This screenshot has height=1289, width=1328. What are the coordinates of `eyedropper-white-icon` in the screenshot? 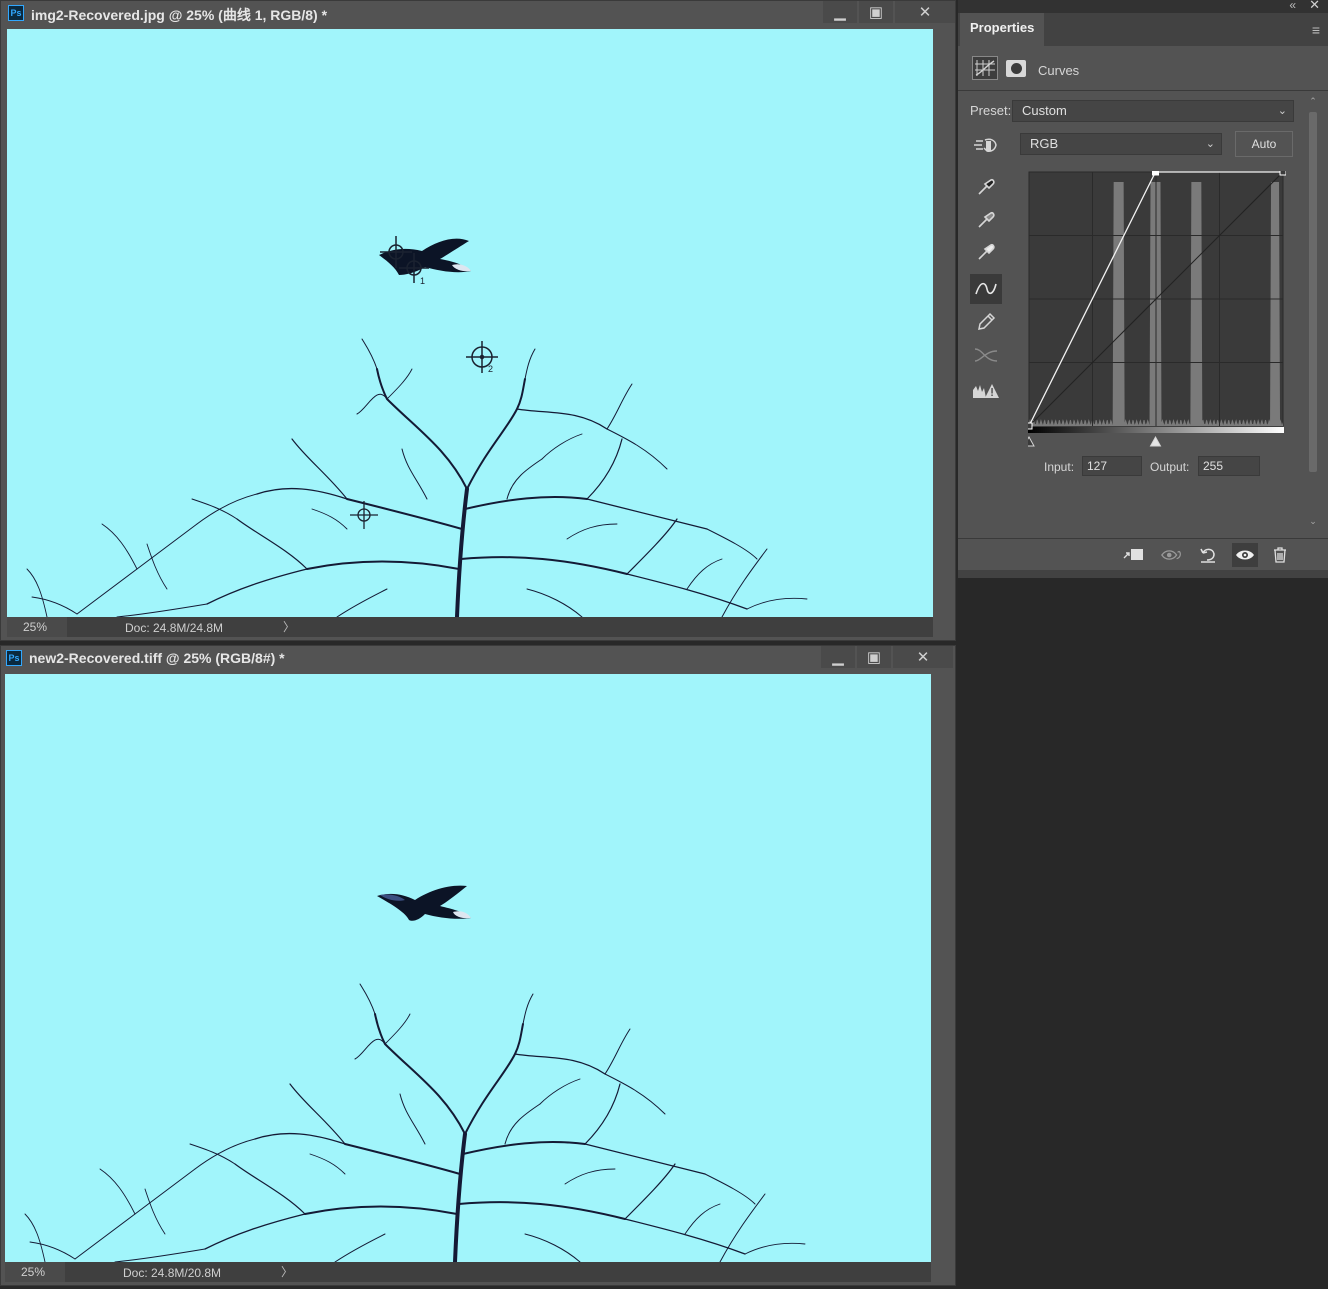 It's located at (986, 252).